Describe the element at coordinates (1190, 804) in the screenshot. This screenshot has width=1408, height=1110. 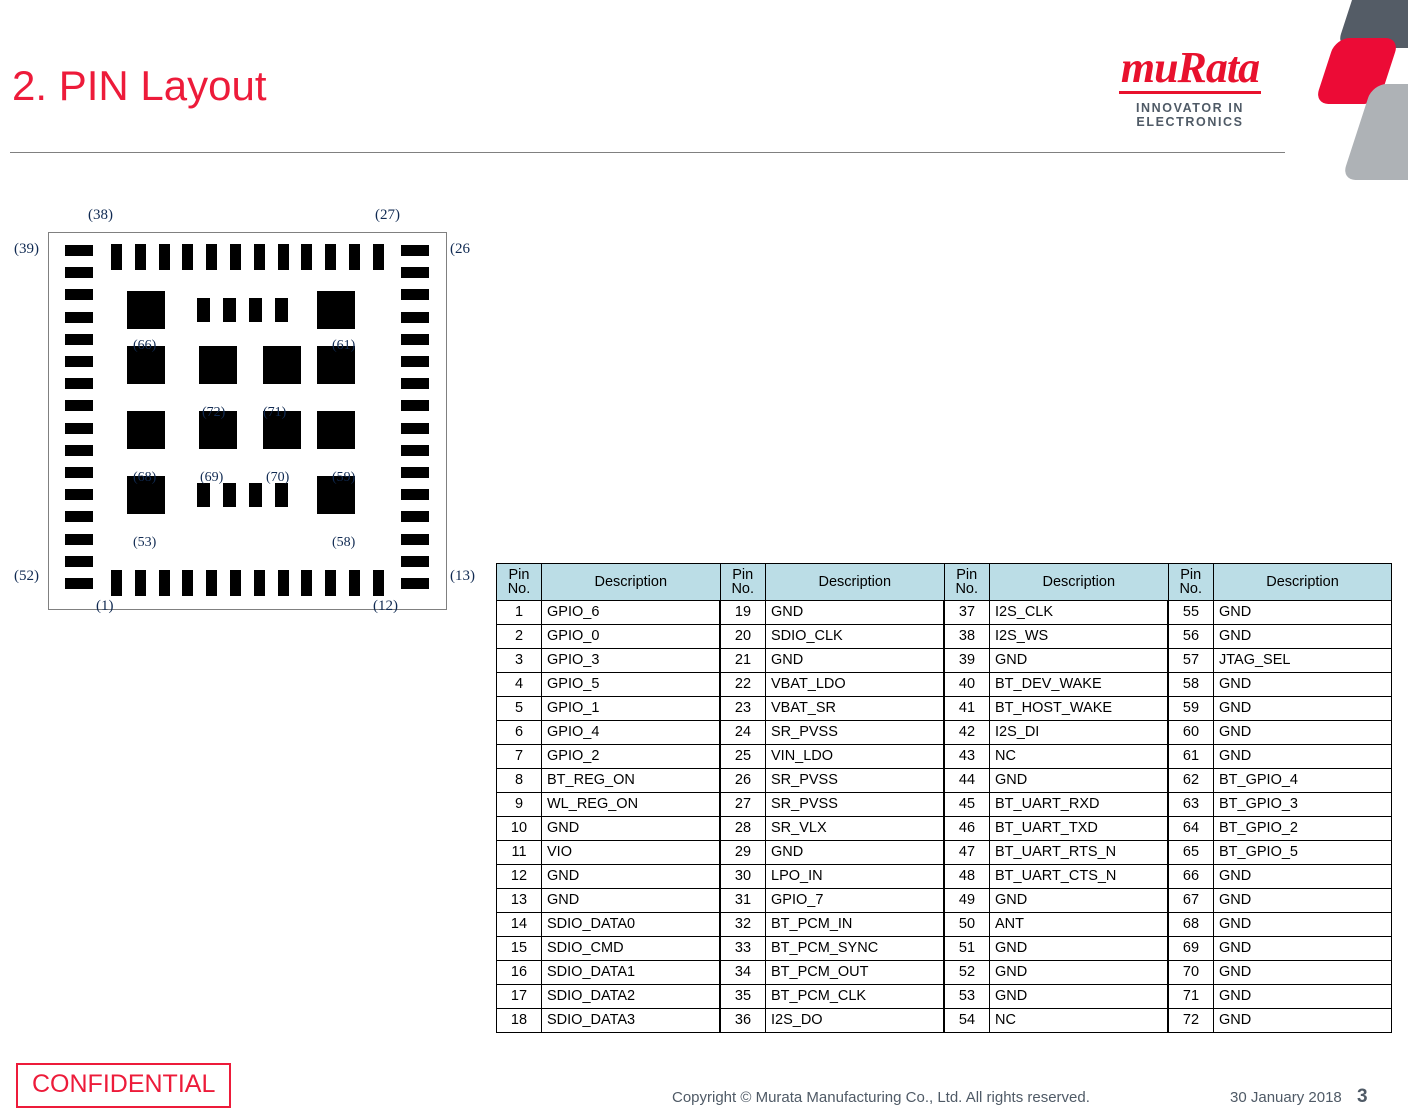
I see `cell-pin-no: 63` at that location.